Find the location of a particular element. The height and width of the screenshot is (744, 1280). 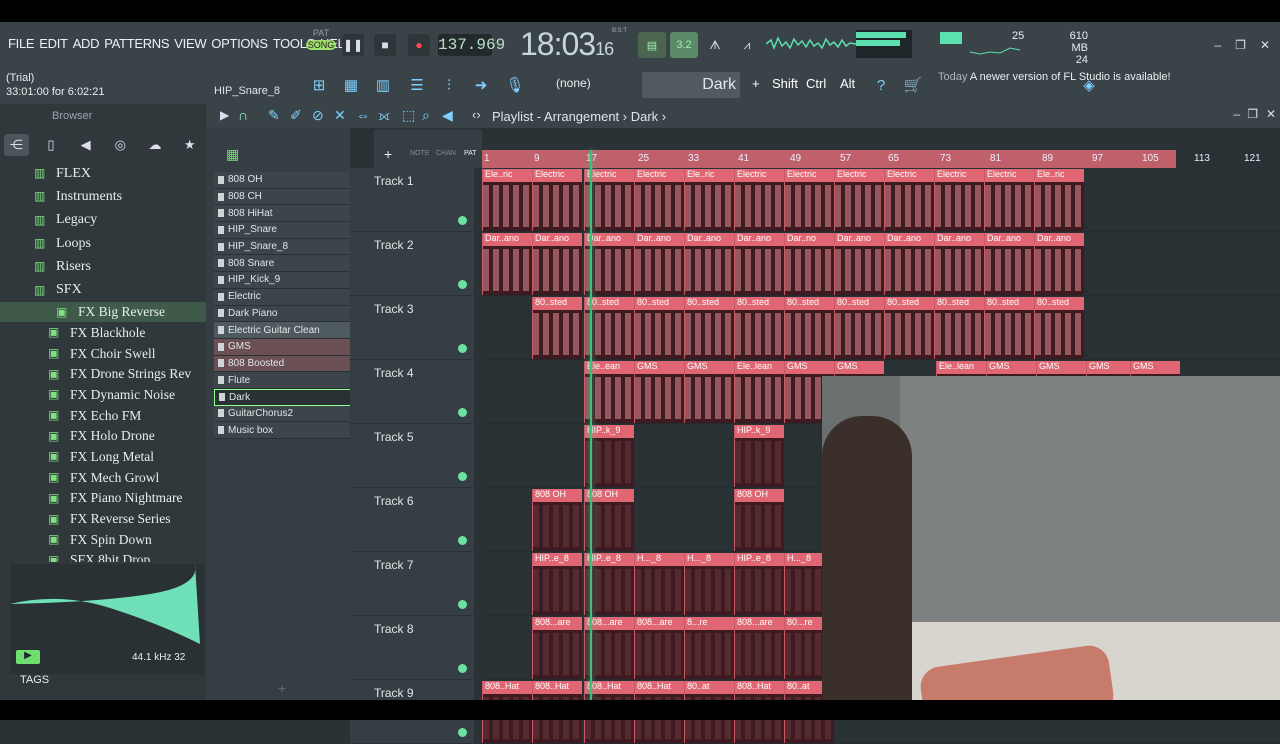

maximize-playlist-icon: ❐ is located at coordinates (1252, 114).